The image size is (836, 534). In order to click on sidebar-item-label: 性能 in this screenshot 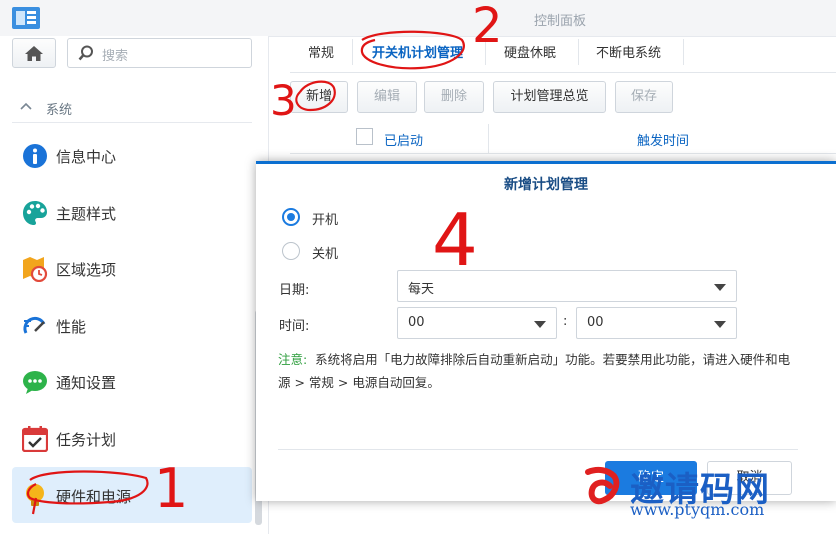, I will do `click(71, 327)`.